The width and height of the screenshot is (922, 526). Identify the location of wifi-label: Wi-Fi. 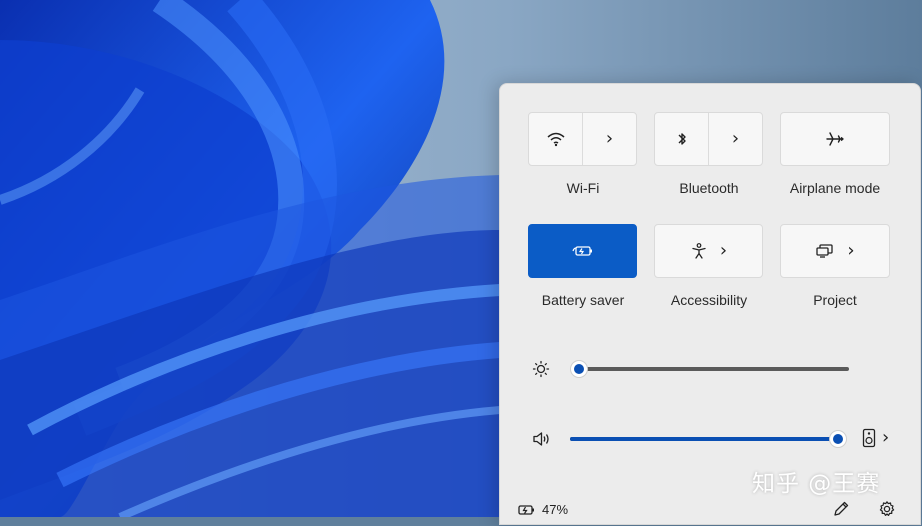
(583, 188).